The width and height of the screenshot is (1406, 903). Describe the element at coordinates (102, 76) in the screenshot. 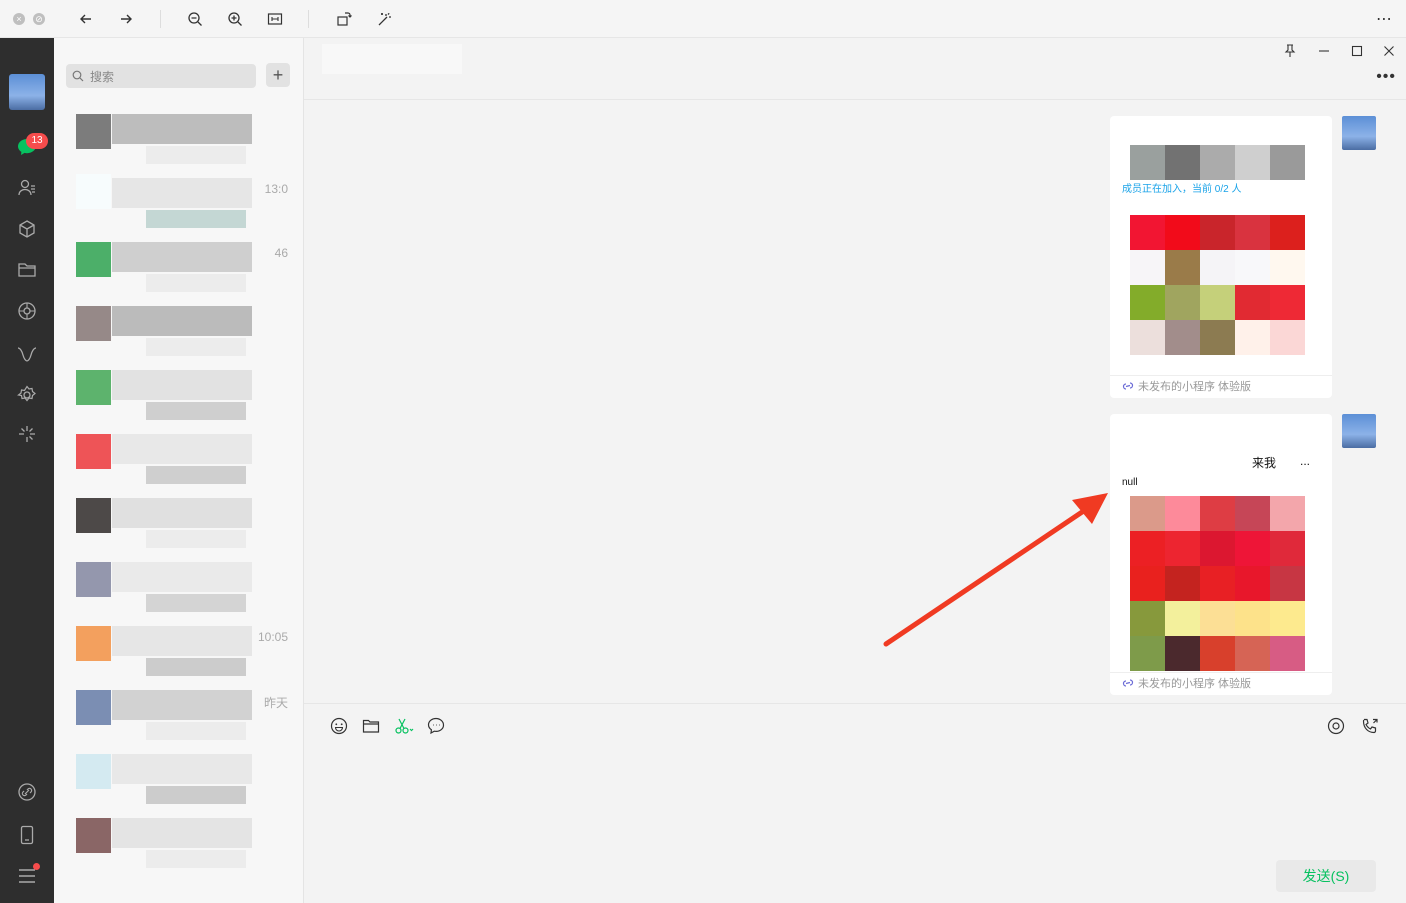

I see `search-placeholder: 搜索` at that location.